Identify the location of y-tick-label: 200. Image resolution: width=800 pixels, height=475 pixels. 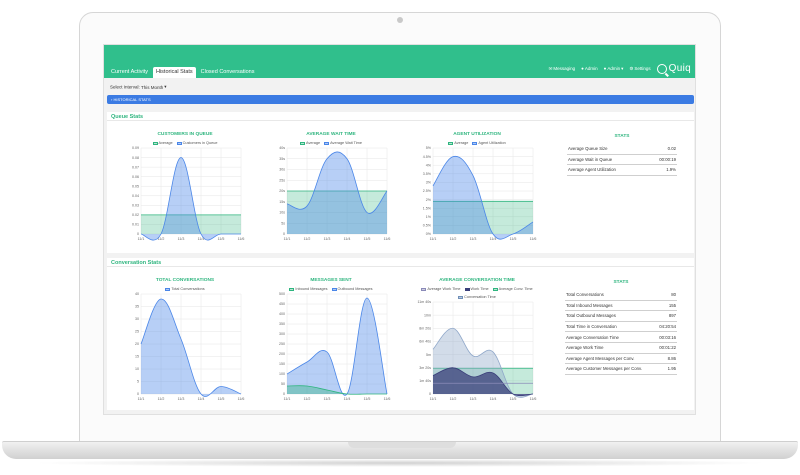
(282, 354).